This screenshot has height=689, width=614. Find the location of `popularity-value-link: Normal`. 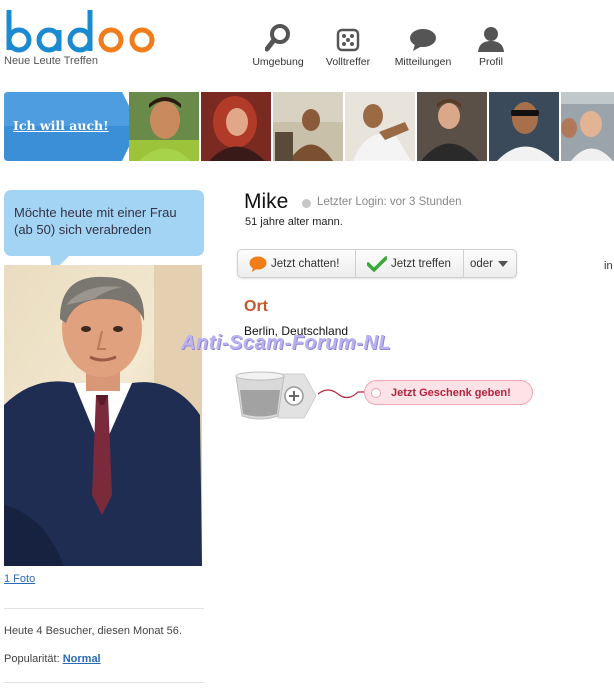

popularity-value-link: Normal is located at coordinates (82, 659).